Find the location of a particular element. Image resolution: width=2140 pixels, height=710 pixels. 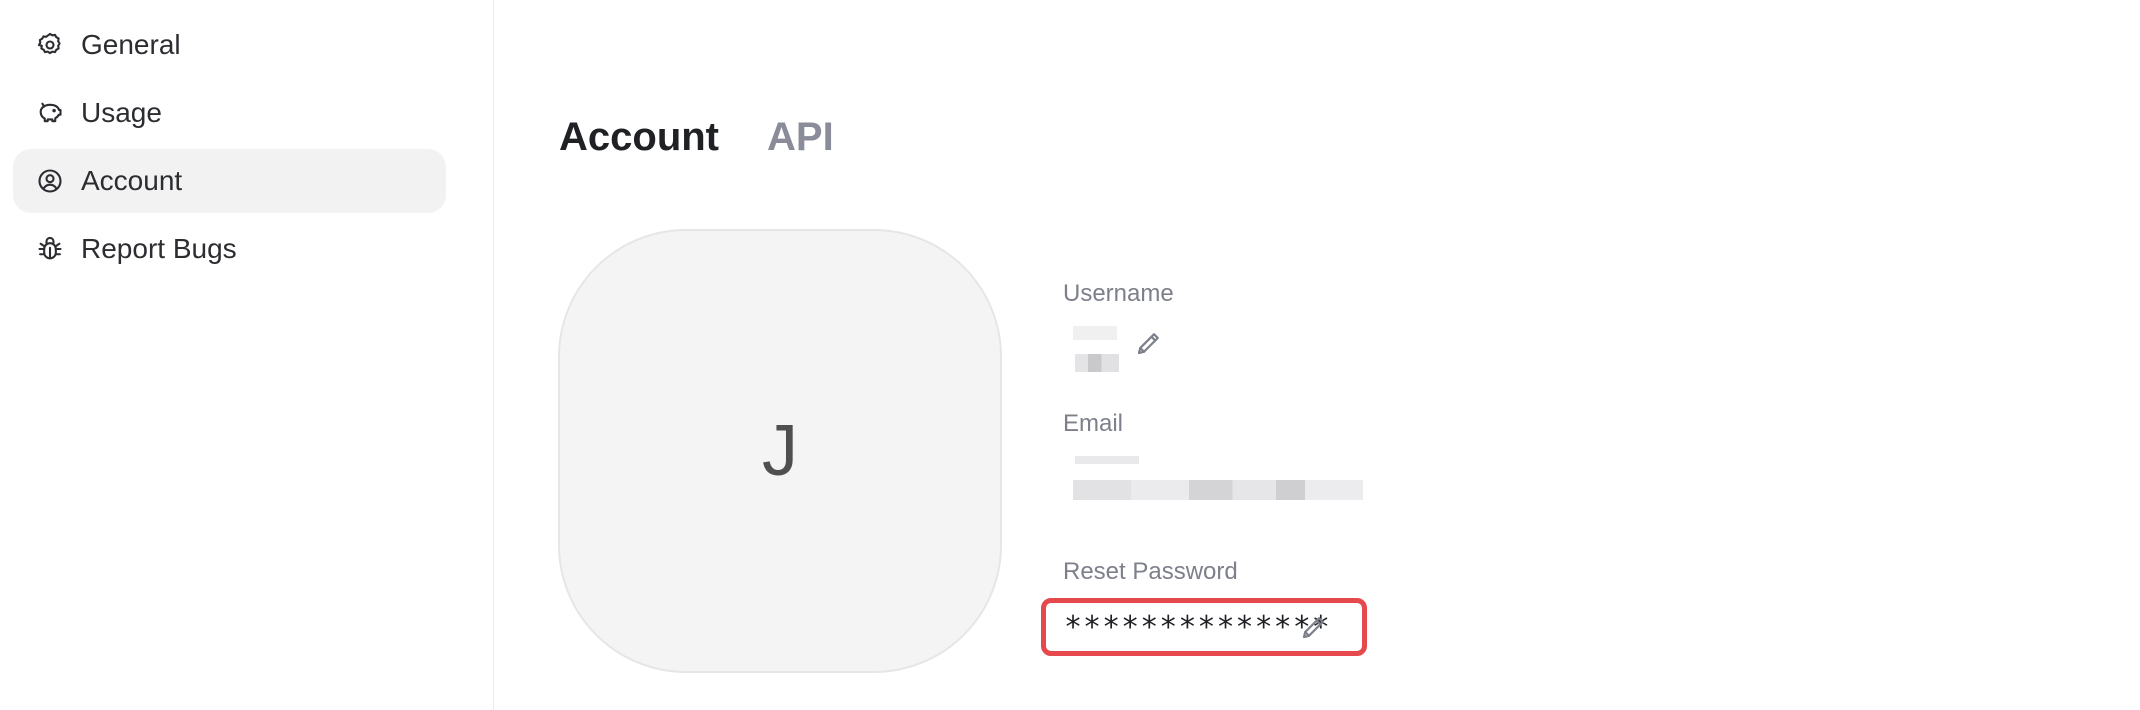

edit-password-button is located at coordinates (1314, 627).